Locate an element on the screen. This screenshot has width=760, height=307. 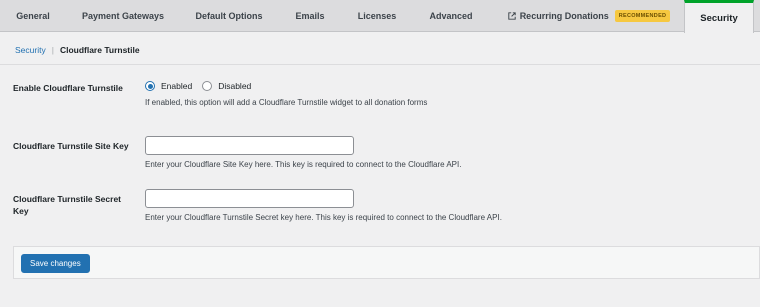
tab-label: Payment Gateways is located at coordinates (123, 16).